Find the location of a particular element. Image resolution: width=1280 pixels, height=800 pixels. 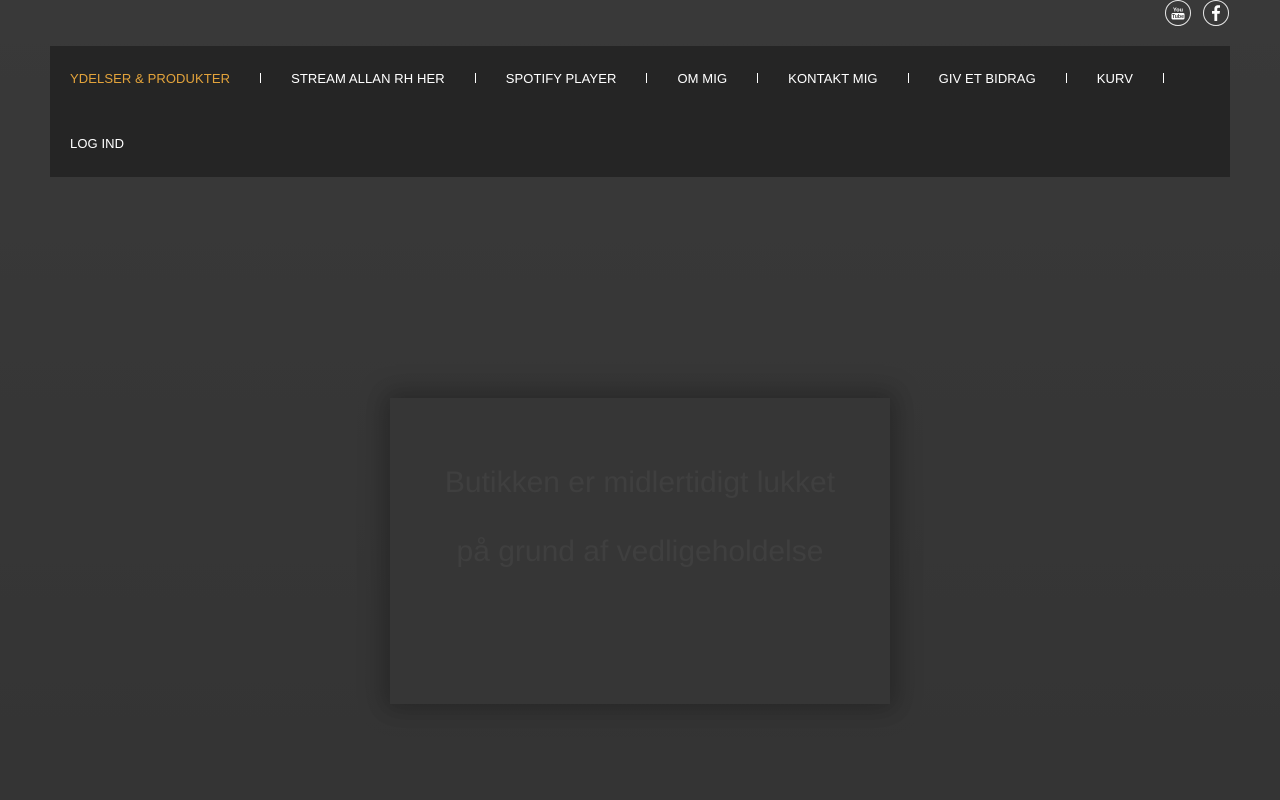

nav-item-spotify-player: SPOTIFY PLAYER is located at coordinates (561, 78).